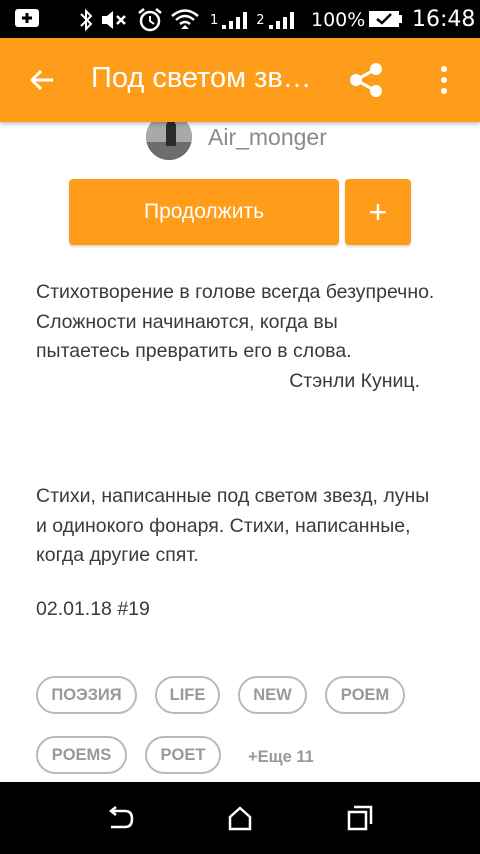  I want to click on quote-author: Стэнли Куниц., so click(354, 380).